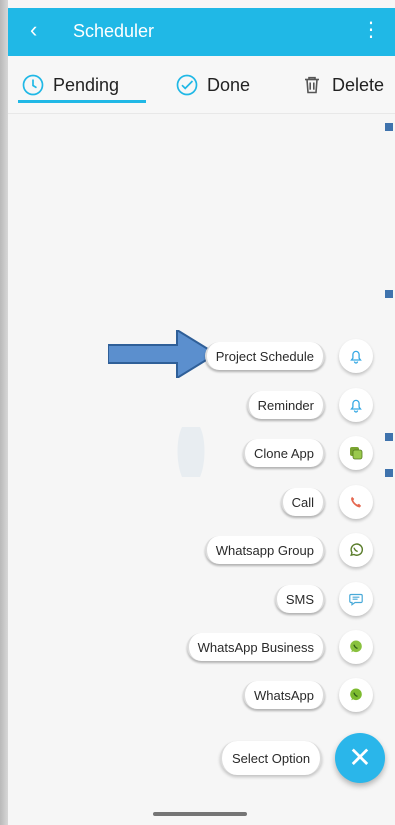 This screenshot has height=825, width=395. I want to click on option-label: Call, so click(302, 502).